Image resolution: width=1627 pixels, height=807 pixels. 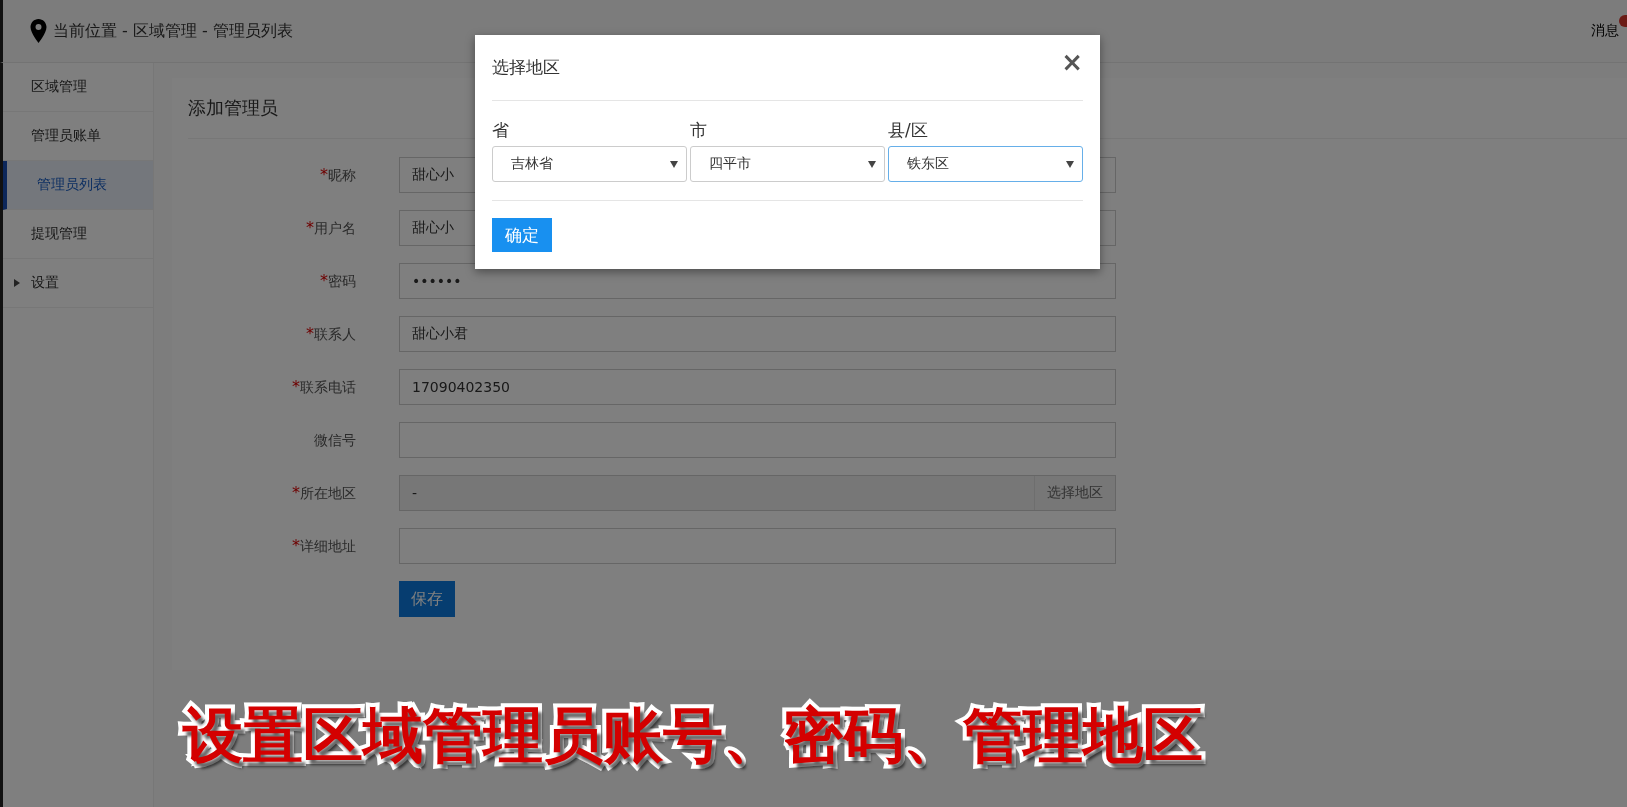 What do you see at coordinates (589, 164) in the screenshot?
I see `dropdown: 吉林省` at bounding box center [589, 164].